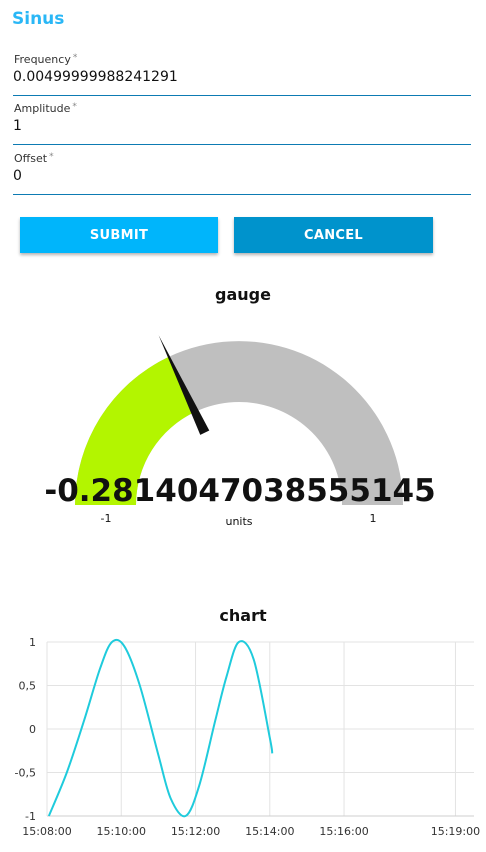 This screenshot has height=852, width=486. I want to click on cancel-button: CANCEL, so click(333, 235).